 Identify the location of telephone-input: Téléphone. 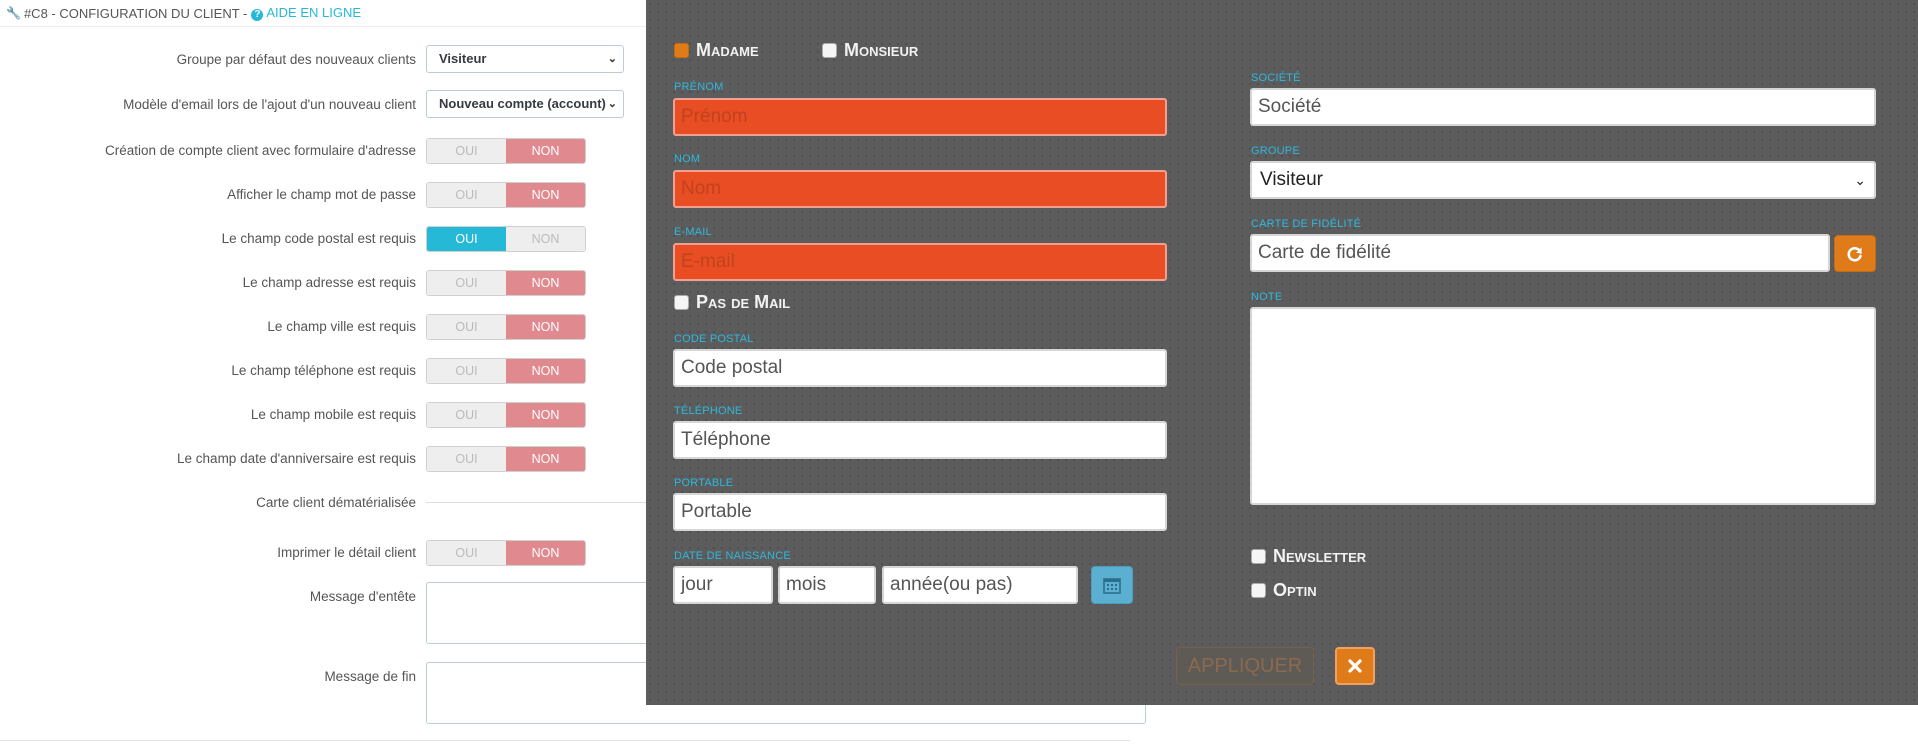
(920, 440).